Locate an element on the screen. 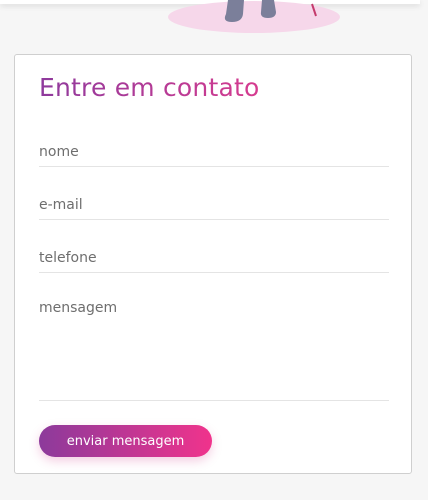 This screenshot has height=500, width=428. phone-input is located at coordinates (214, 258).